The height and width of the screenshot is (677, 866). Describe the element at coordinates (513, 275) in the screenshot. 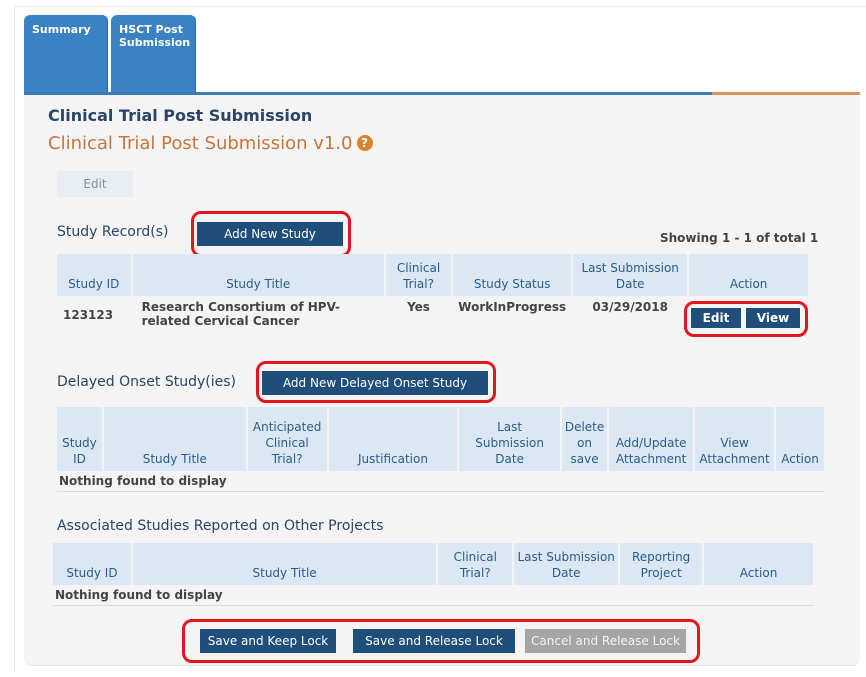

I see `col-study-status: Study Status` at that location.